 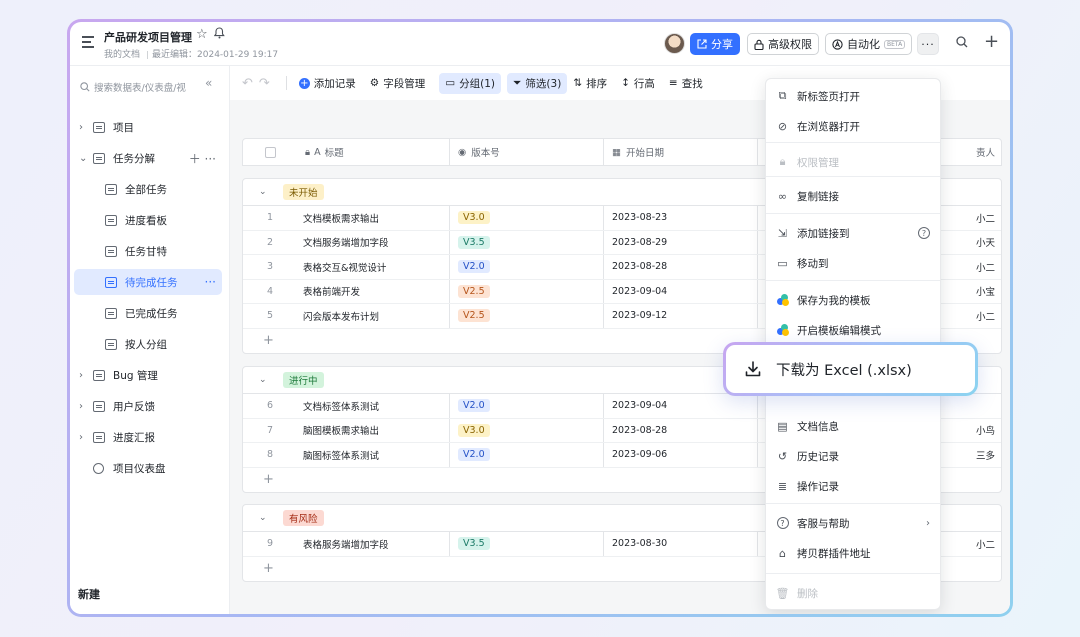 What do you see at coordinates (373, 316) in the screenshot?
I see `cell-title: 闪会版本发布计划` at bounding box center [373, 316].